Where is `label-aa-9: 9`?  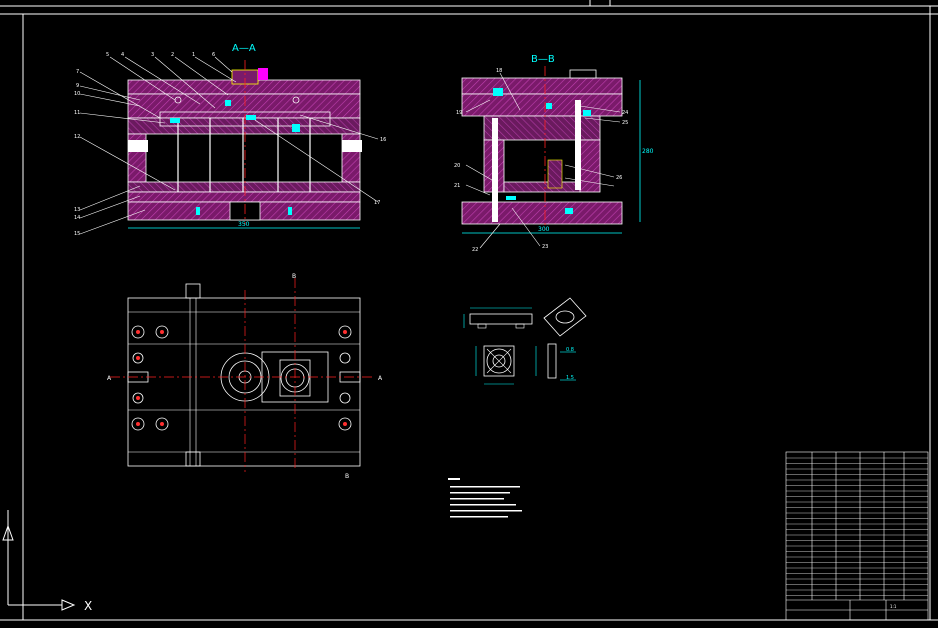 label-aa-9: 9 is located at coordinates (77, 86).